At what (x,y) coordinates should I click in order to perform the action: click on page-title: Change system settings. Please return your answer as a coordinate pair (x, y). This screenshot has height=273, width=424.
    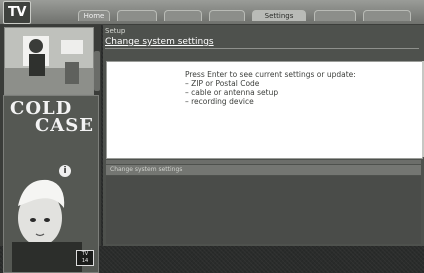
    Looking at the image, I should click on (262, 42).